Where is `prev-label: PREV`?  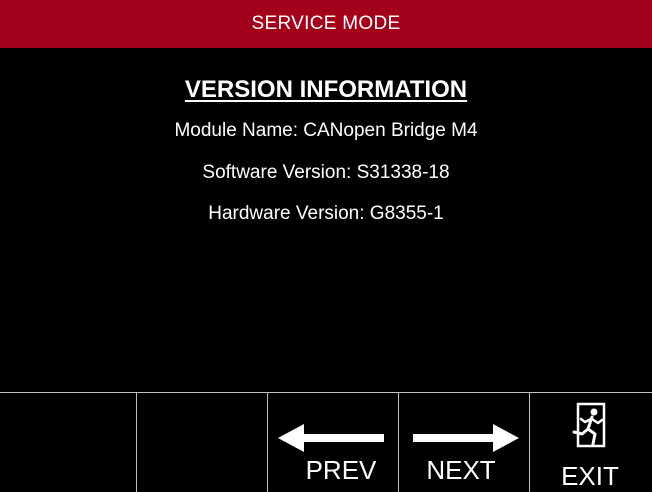 prev-label: PREV is located at coordinates (341, 470).